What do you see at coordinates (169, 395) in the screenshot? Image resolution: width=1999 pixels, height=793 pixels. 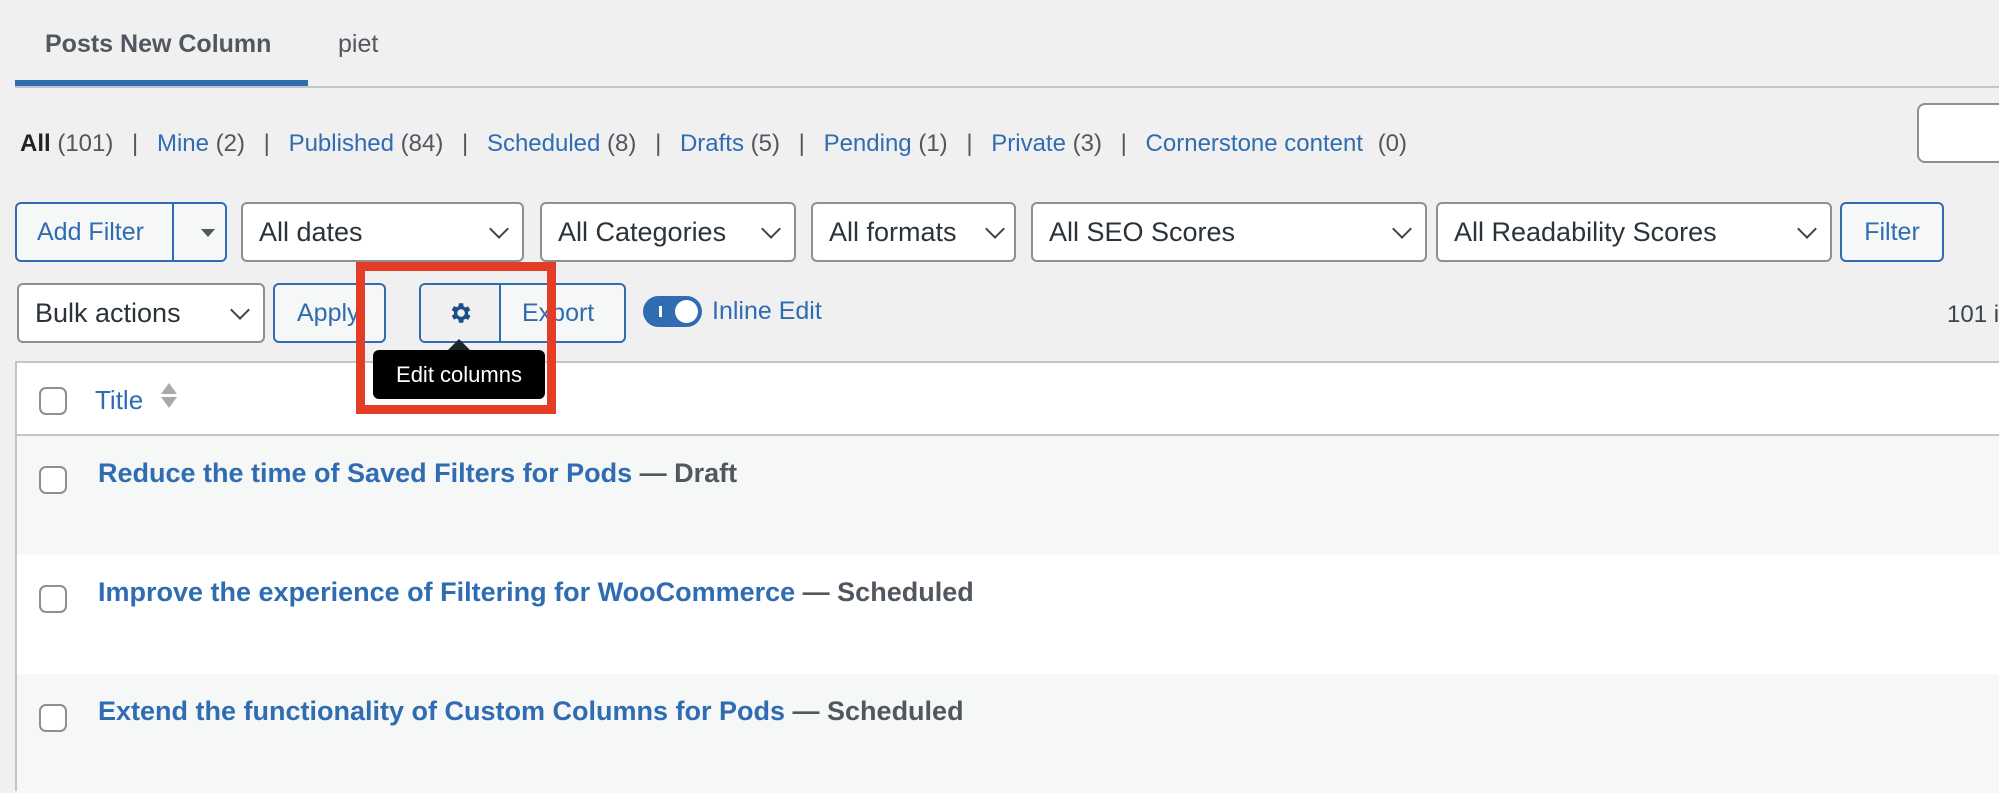 I see `sort-icon` at bounding box center [169, 395].